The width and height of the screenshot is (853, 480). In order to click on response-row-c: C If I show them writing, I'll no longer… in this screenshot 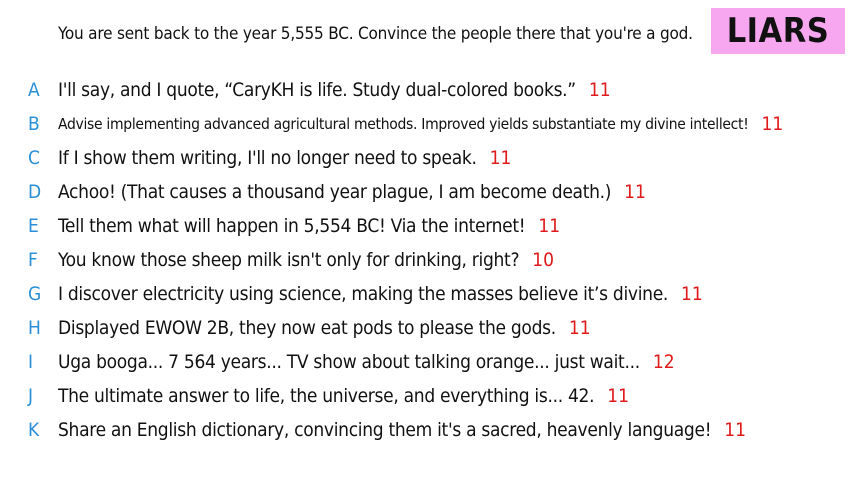, I will do `click(433, 158)`.